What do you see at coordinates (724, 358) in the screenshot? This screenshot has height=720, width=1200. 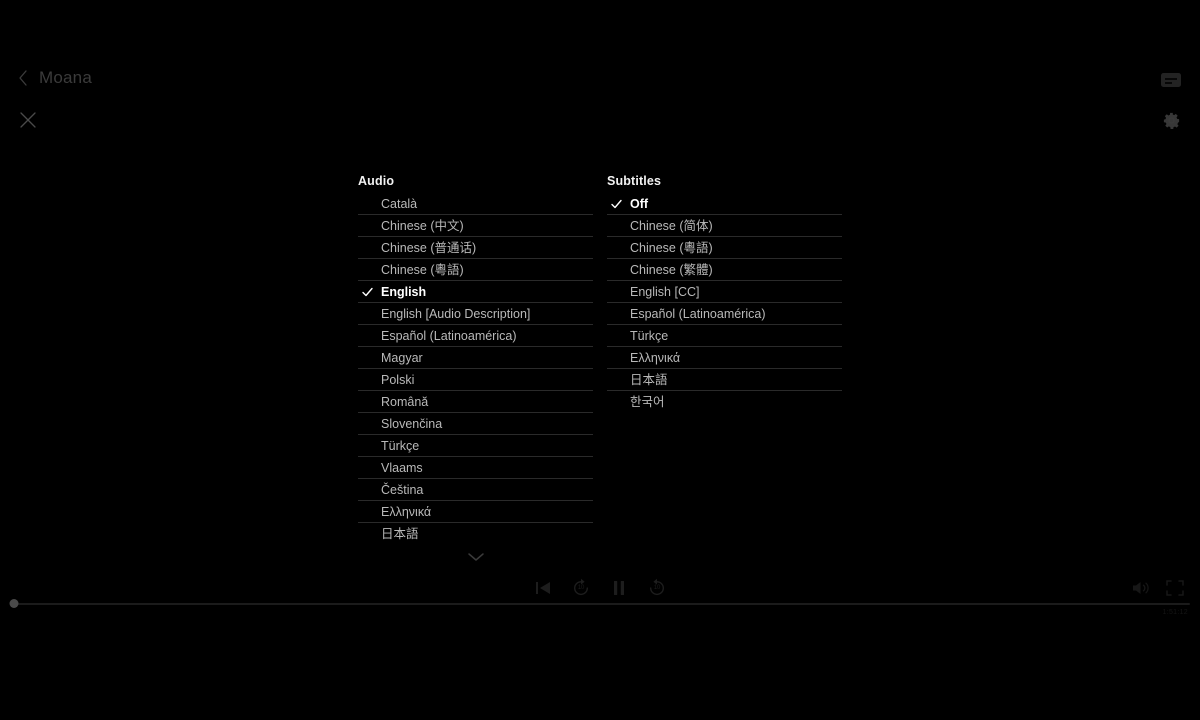 I see `subtitle-track-row: Ελληνικά` at bounding box center [724, 358].